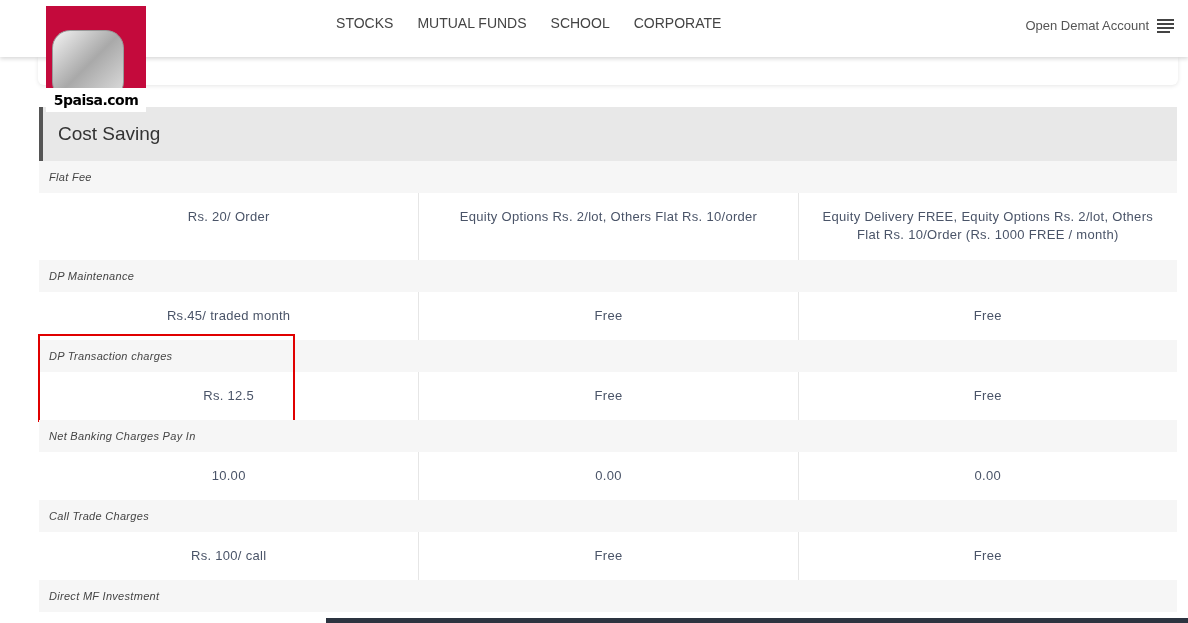  I want to click on nav-link: SCHOOL, so click(580, 23).